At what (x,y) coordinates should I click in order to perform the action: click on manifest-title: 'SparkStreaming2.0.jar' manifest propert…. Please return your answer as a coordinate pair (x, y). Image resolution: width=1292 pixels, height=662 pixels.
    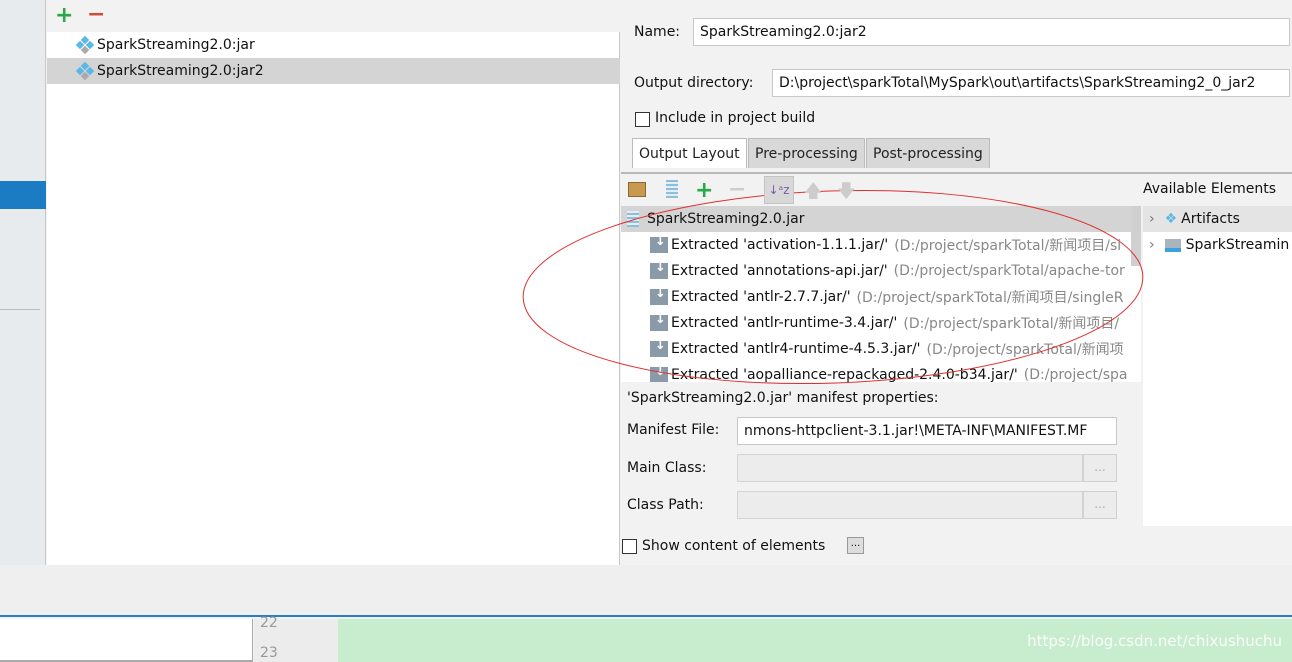
    Looking at the image, I should click on (783, 398).